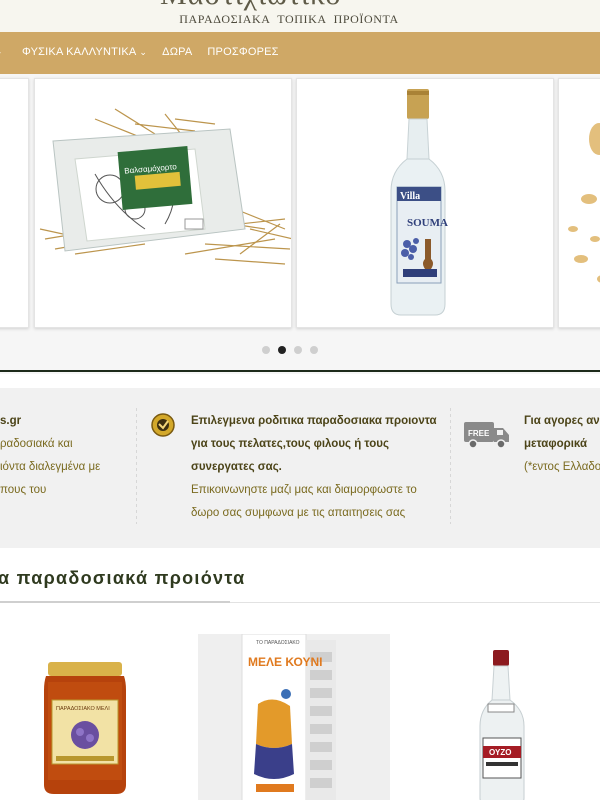 The height and width of the screenshot is (800, 600). I want to click on bottle-product-text: SOUMA, so click(427, 223).